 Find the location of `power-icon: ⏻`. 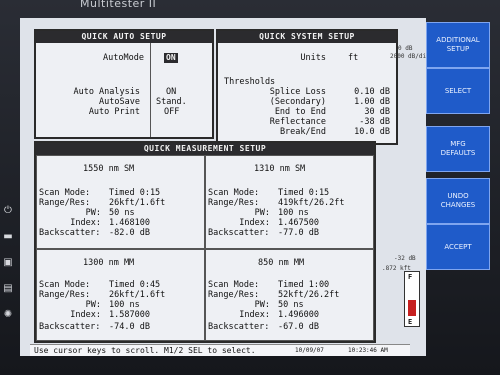

power-icon: ⏻ is located at coordinates (8, 211).